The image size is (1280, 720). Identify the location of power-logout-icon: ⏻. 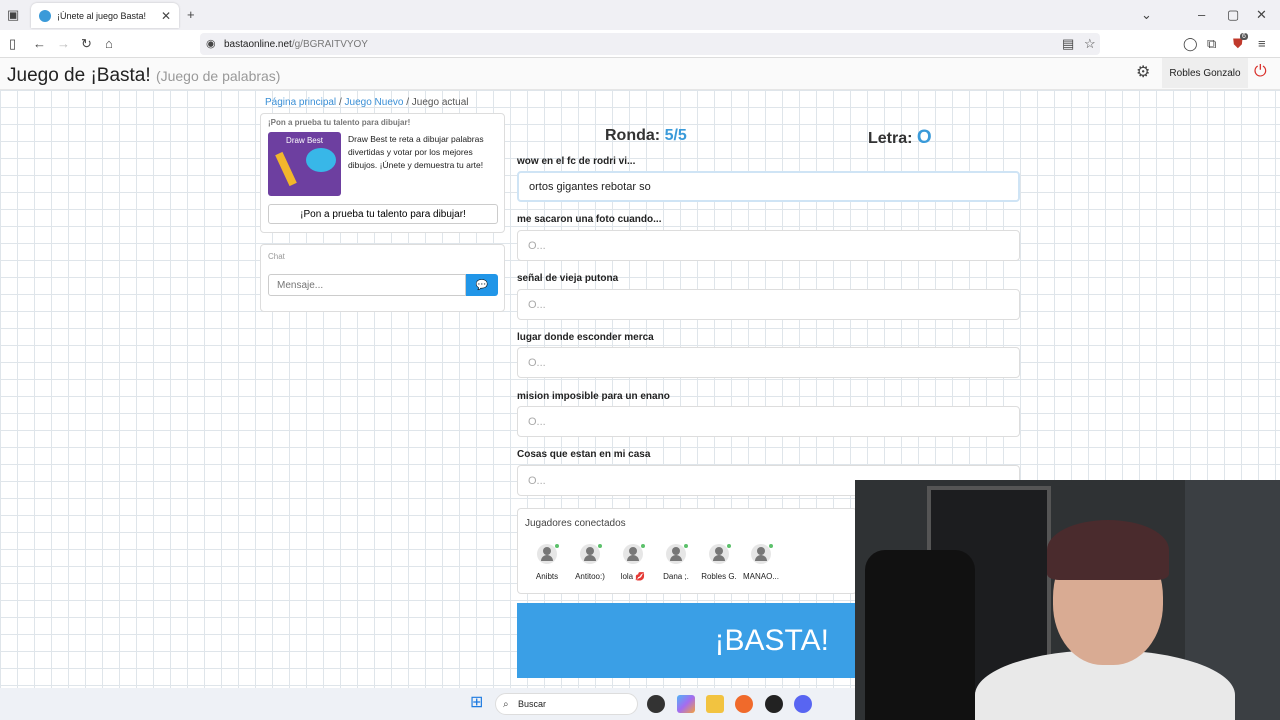
(1260, 72).